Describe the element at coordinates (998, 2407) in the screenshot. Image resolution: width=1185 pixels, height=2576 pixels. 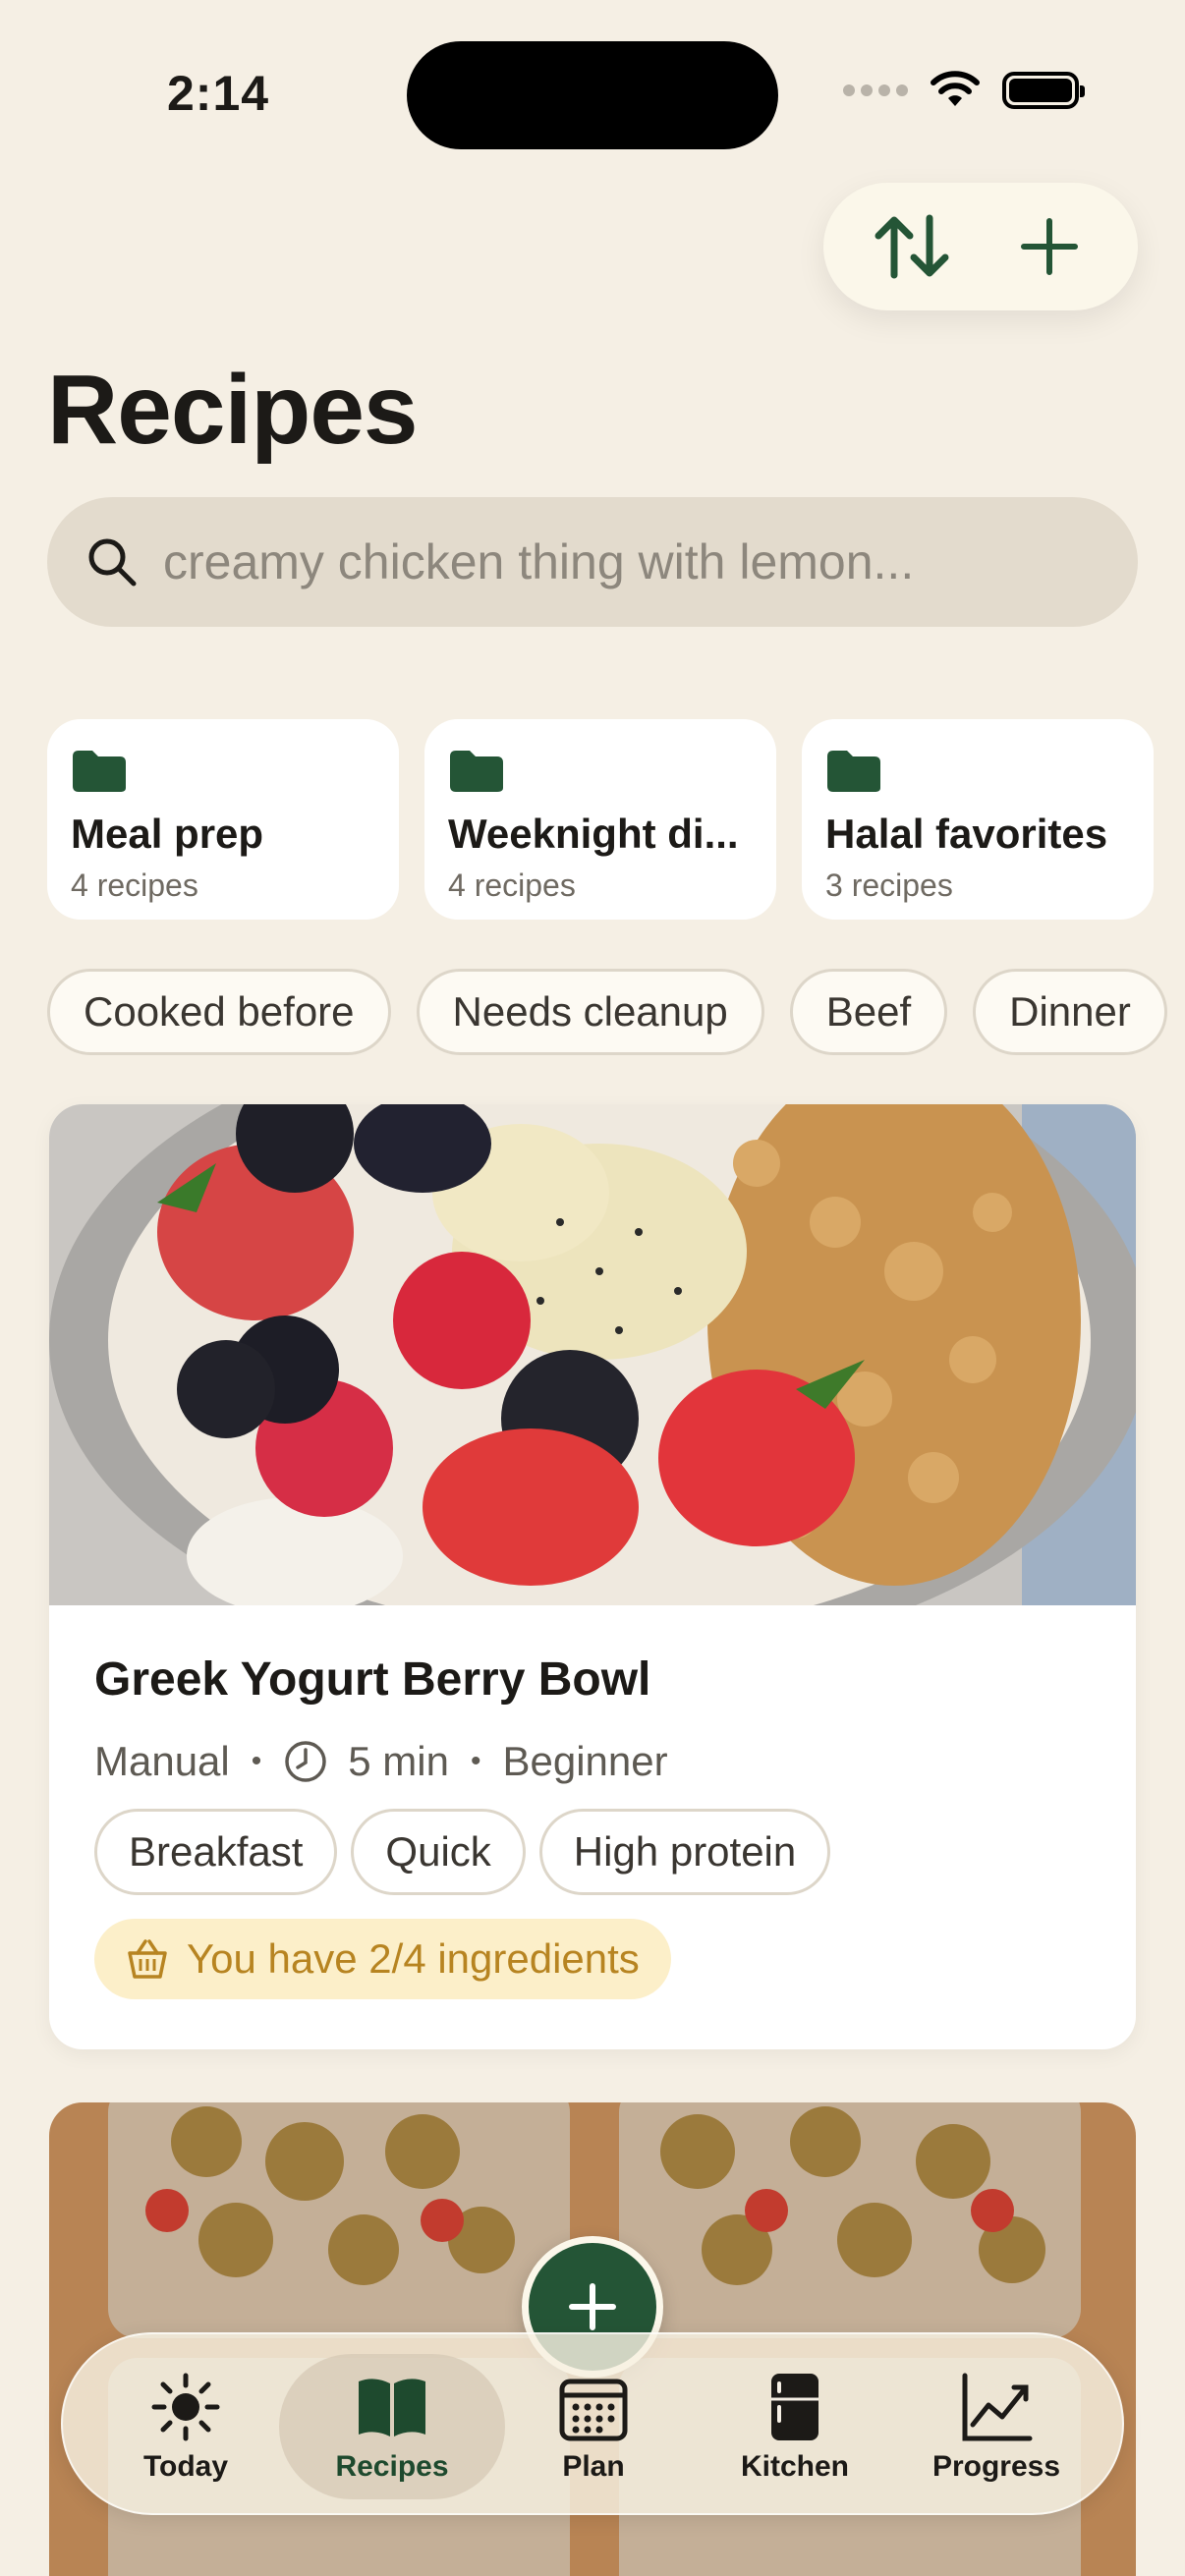
I see `chart-icon` at that location.